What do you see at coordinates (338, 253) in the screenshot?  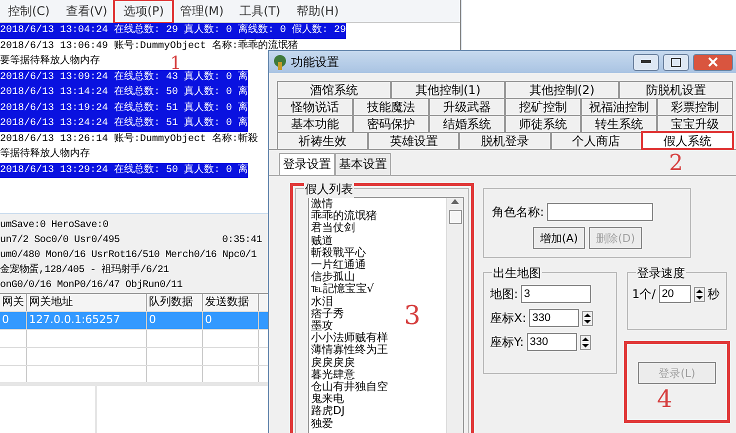 I see `list-item: 斬殺戰平心` at bounding box center [338, 253].